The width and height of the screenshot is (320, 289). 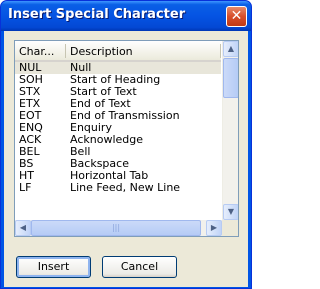 I want to click on scroll-right-icon: ▶, so click(x=214, y=227).